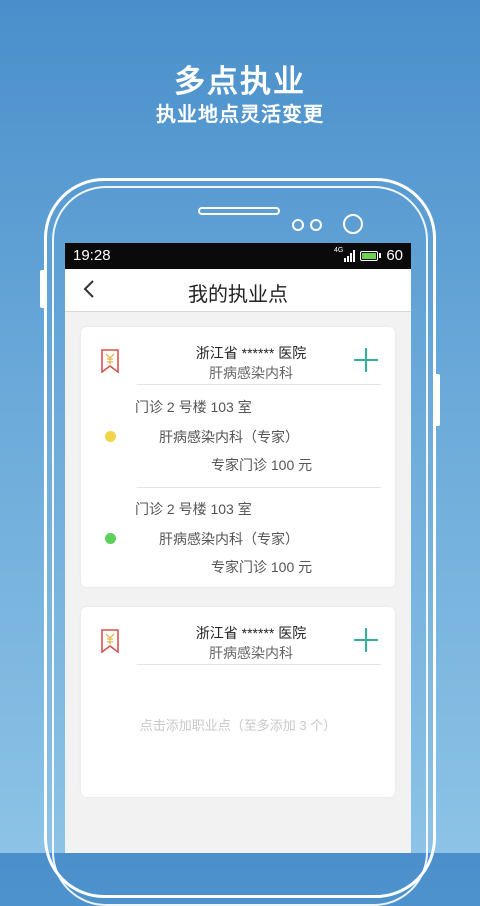 The width and height of the screenshot is (480, 906). I want to click on status-bar: 19:28 4G 60, so click(238, 256).